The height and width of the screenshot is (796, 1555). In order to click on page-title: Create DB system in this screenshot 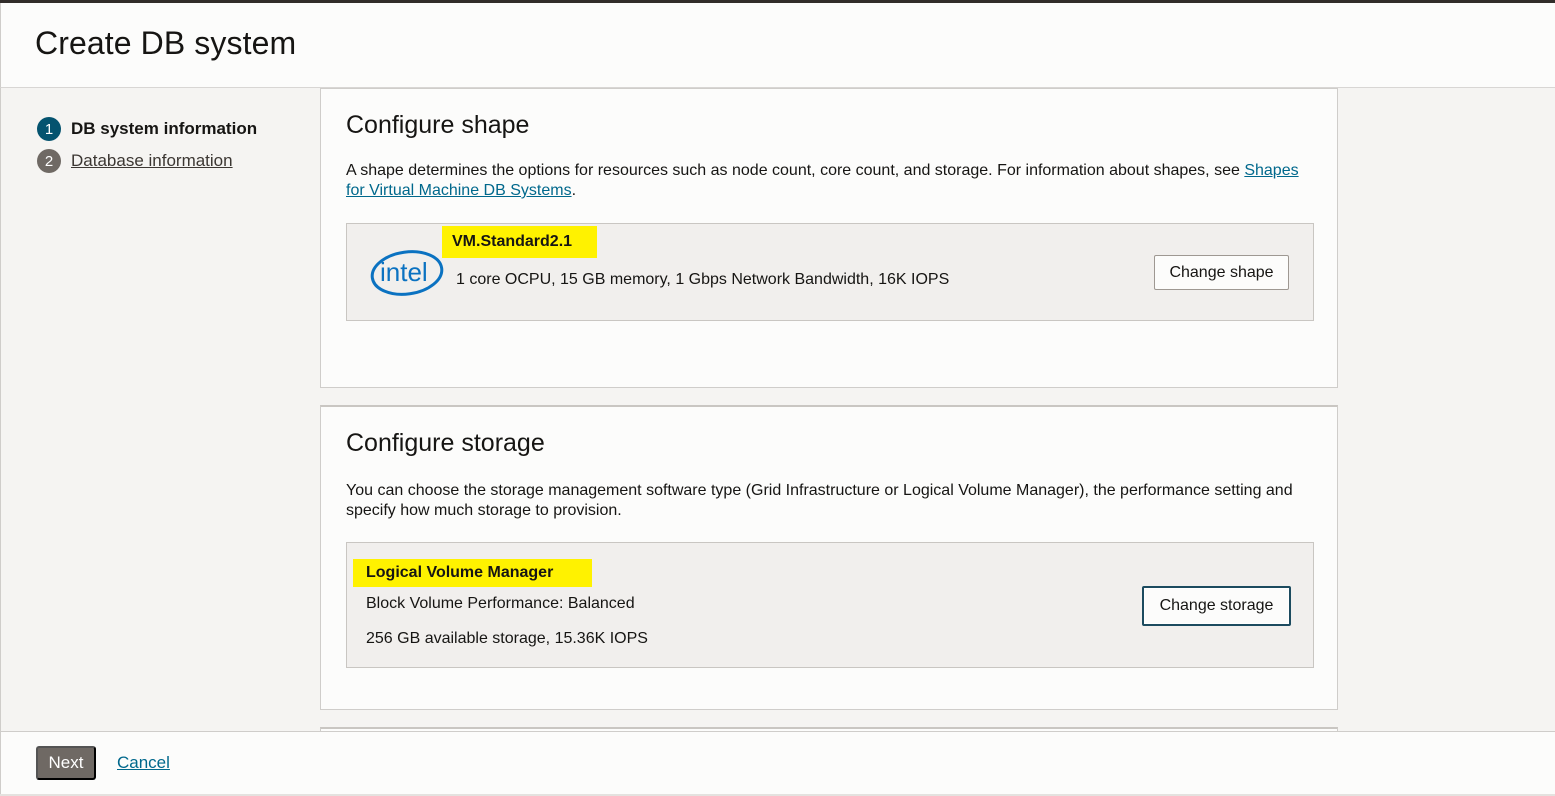, I will do `click(166, 43)`.